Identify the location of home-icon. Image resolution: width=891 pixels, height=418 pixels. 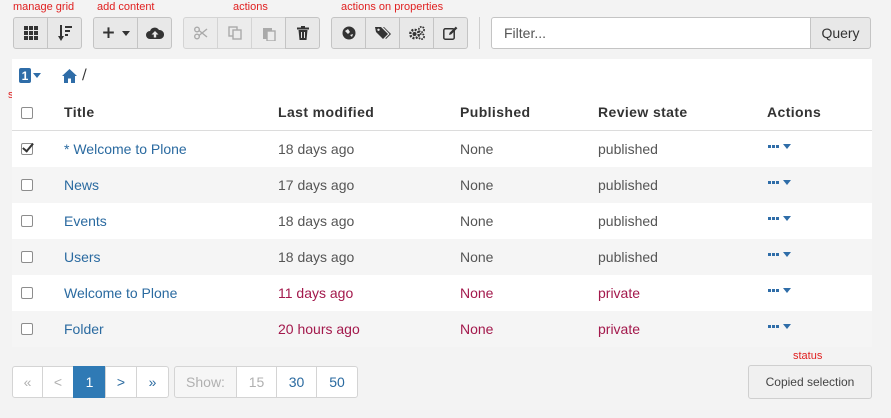
(69, 77).